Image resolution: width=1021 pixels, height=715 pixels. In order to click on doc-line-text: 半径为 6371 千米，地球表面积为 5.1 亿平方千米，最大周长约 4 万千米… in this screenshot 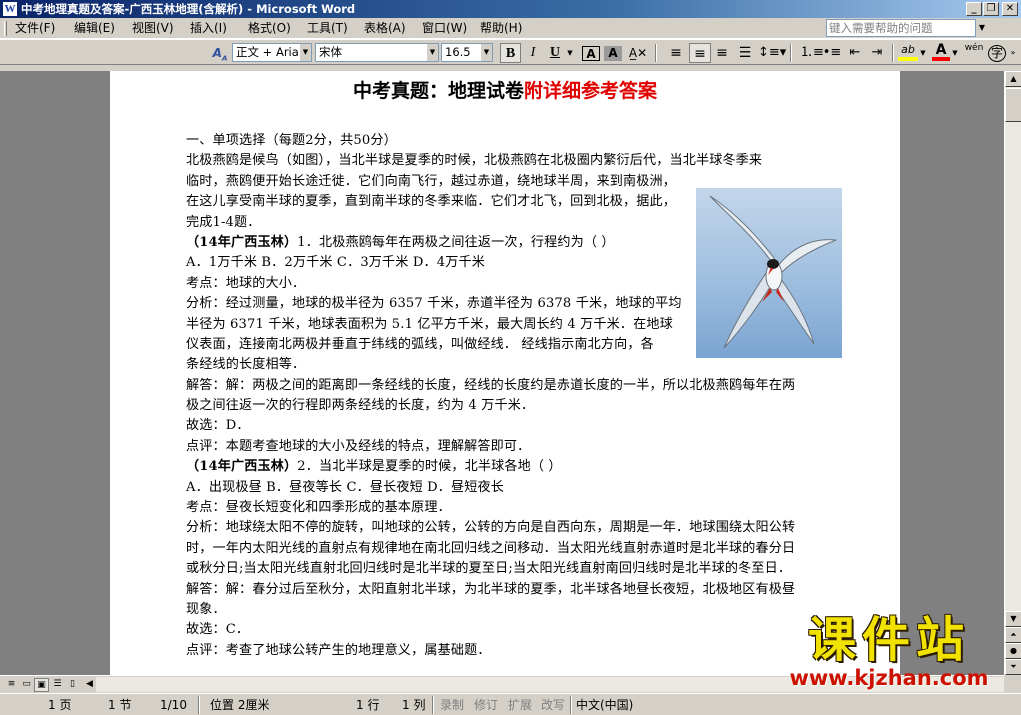, I will do `click(429, 324)`.